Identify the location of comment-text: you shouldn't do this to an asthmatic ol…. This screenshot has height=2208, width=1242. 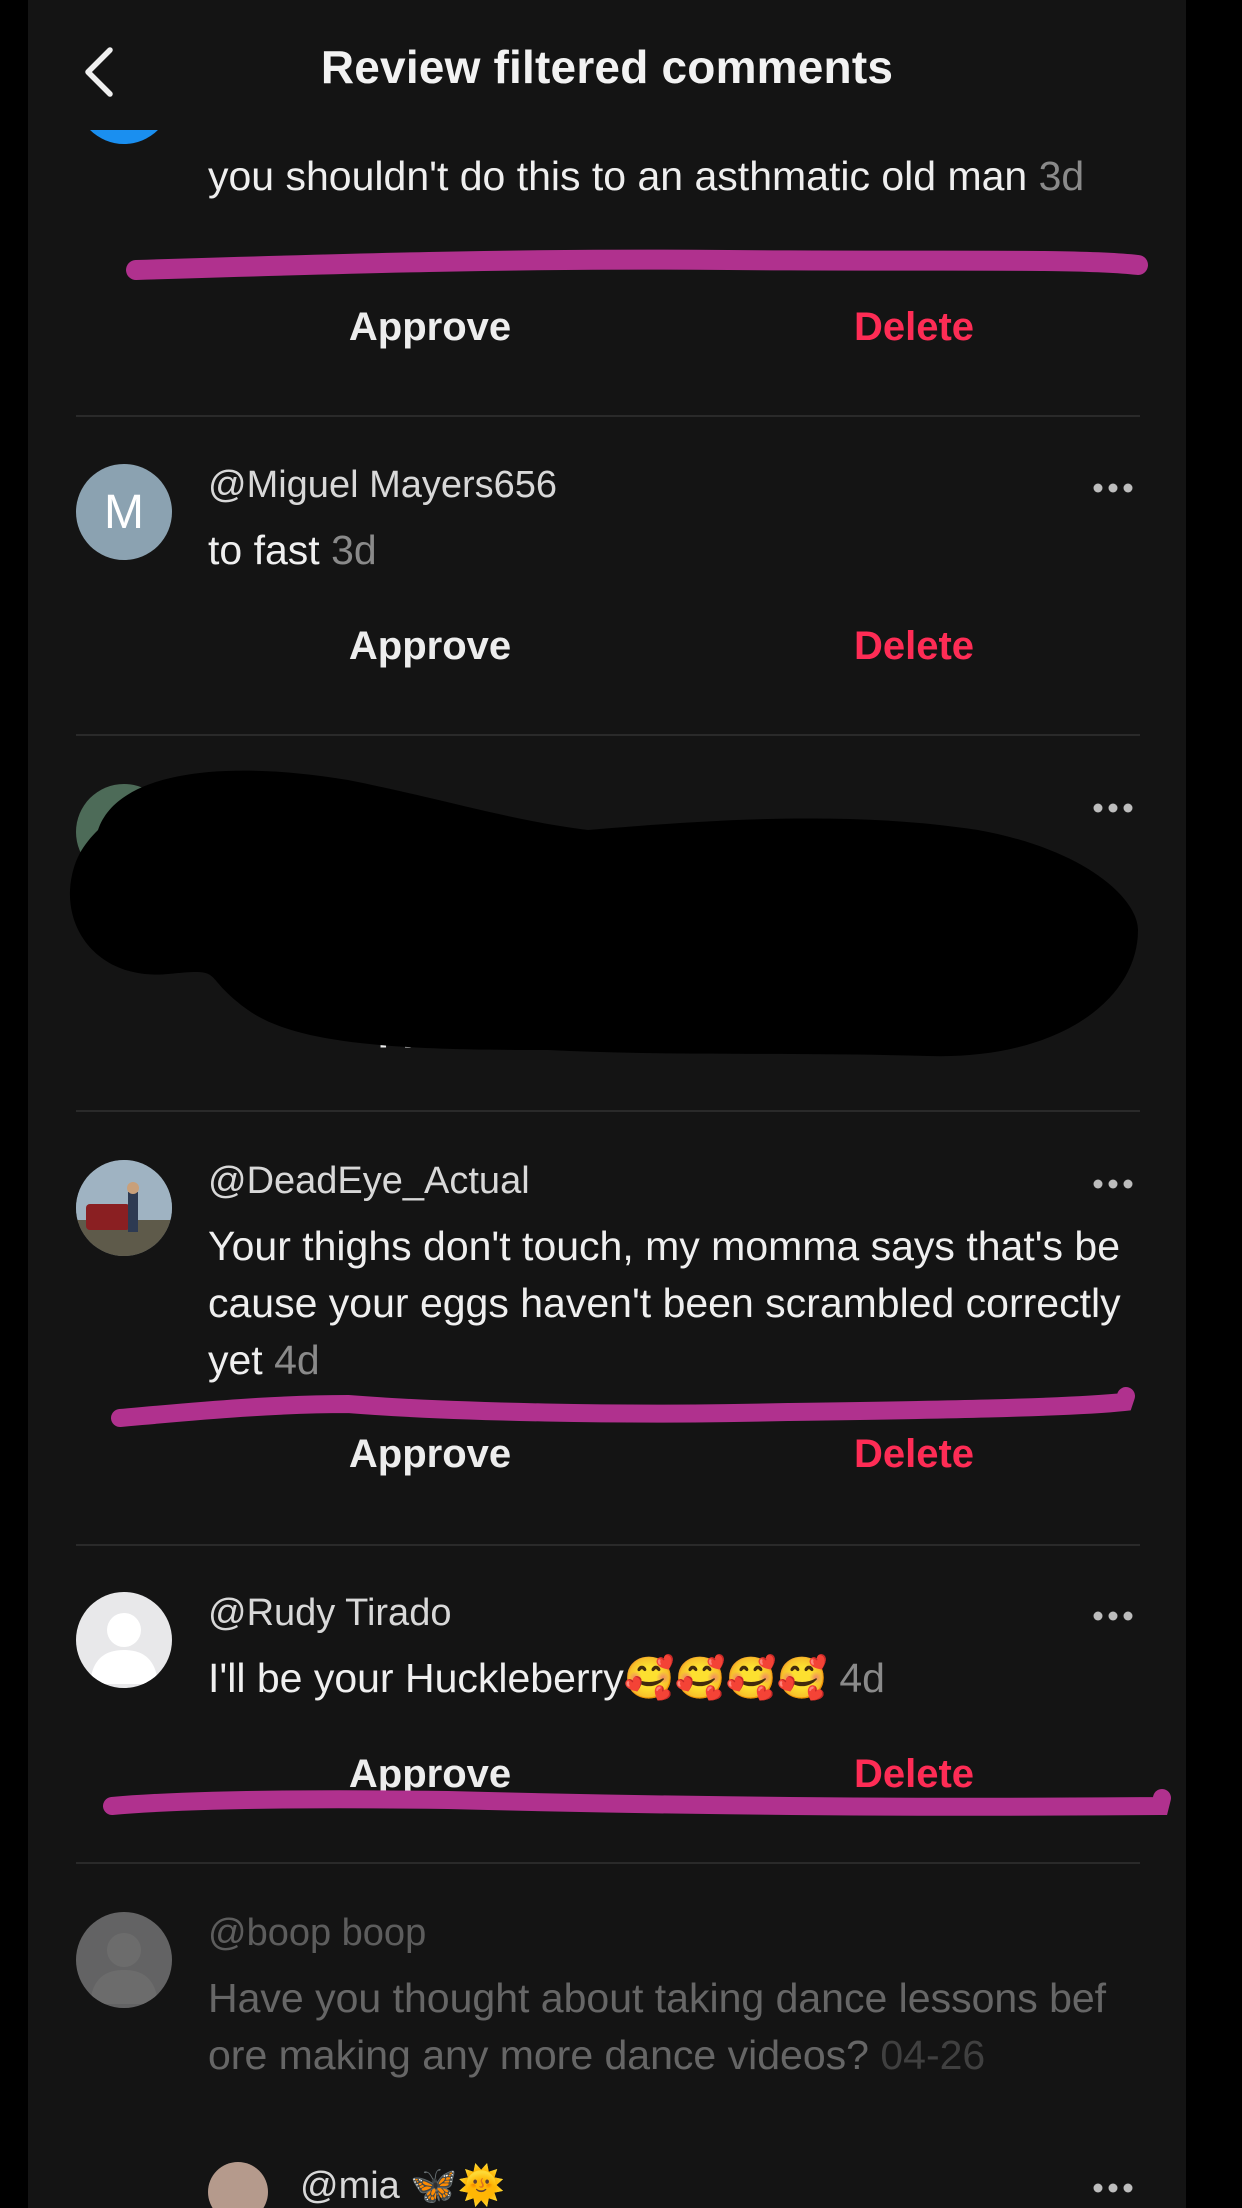
(668, 176).